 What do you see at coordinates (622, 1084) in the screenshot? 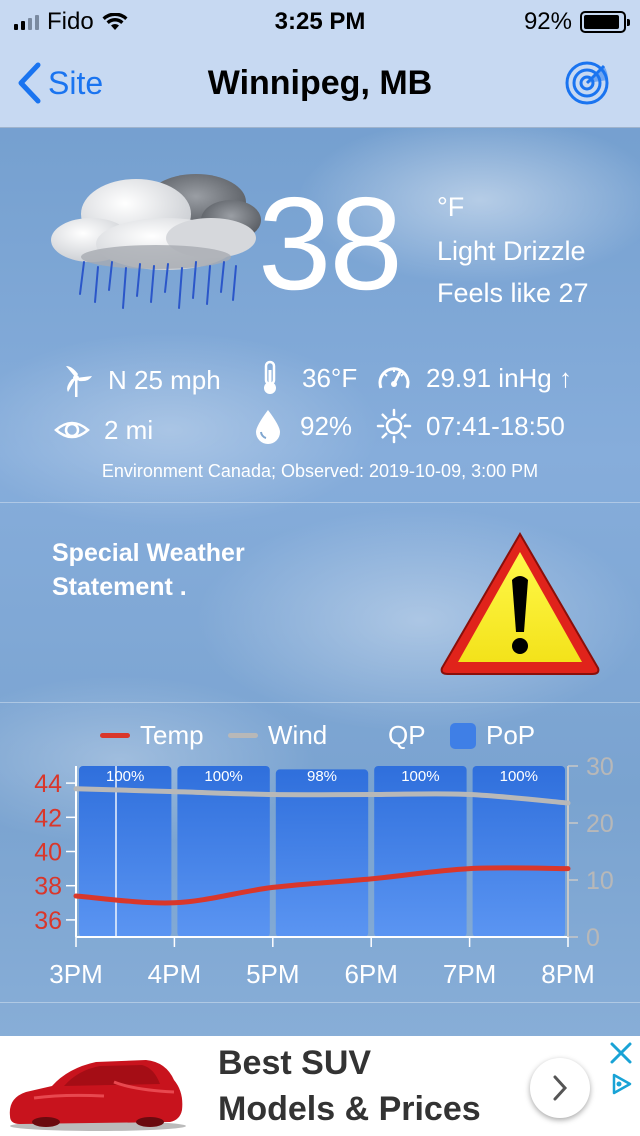
I see `adchoices-icon` at bounding box center [622, 1084].